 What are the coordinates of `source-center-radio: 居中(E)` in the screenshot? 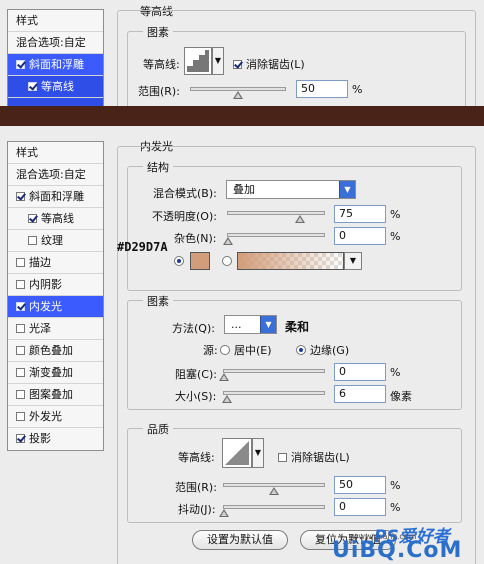 It's located at (246, 350).